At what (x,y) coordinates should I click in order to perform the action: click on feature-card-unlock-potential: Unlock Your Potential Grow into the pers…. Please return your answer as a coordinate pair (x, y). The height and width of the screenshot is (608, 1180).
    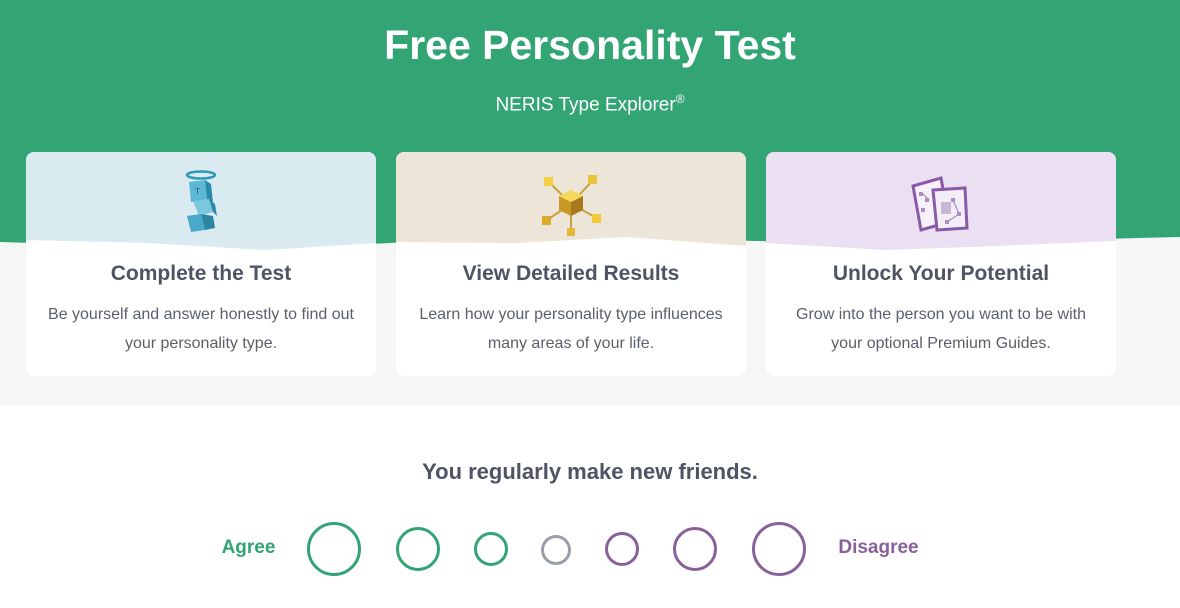
    Looking at the image, I should click on (941, 264).